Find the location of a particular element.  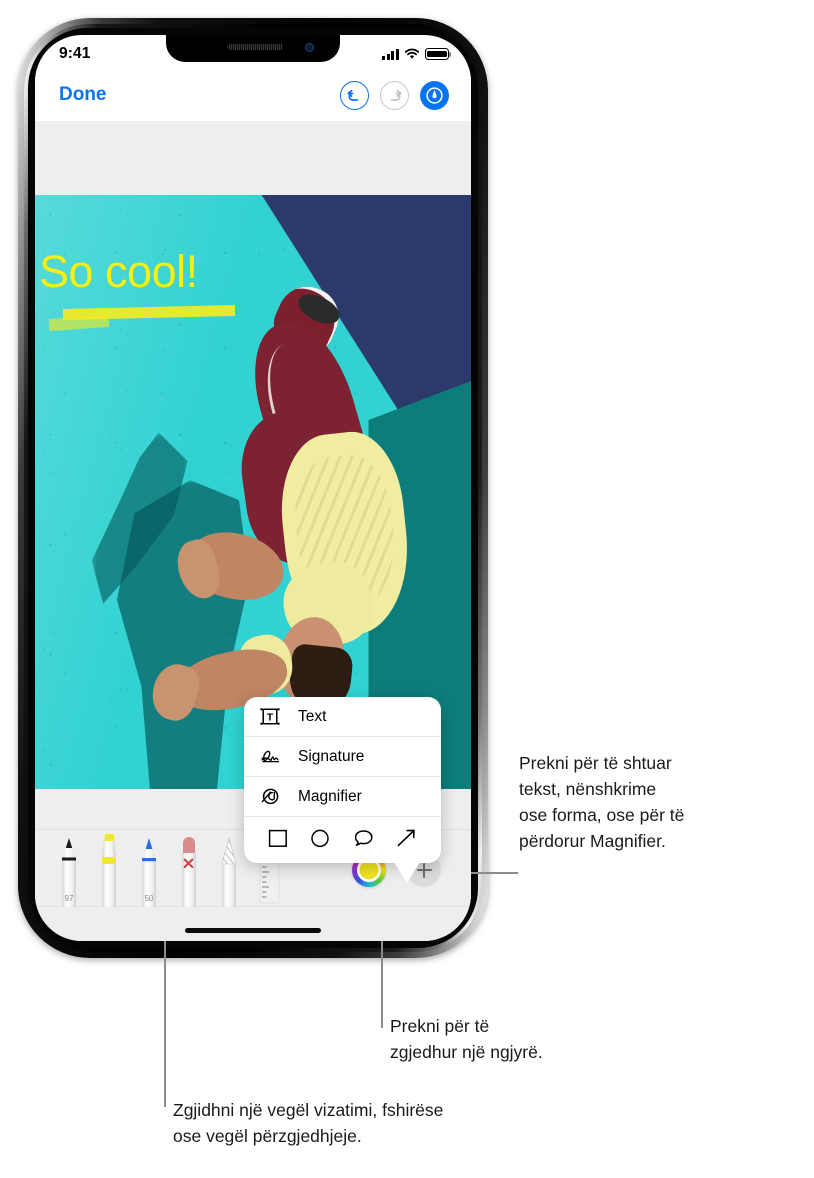

status-bar-indicators is located at coordinates (417, 54).